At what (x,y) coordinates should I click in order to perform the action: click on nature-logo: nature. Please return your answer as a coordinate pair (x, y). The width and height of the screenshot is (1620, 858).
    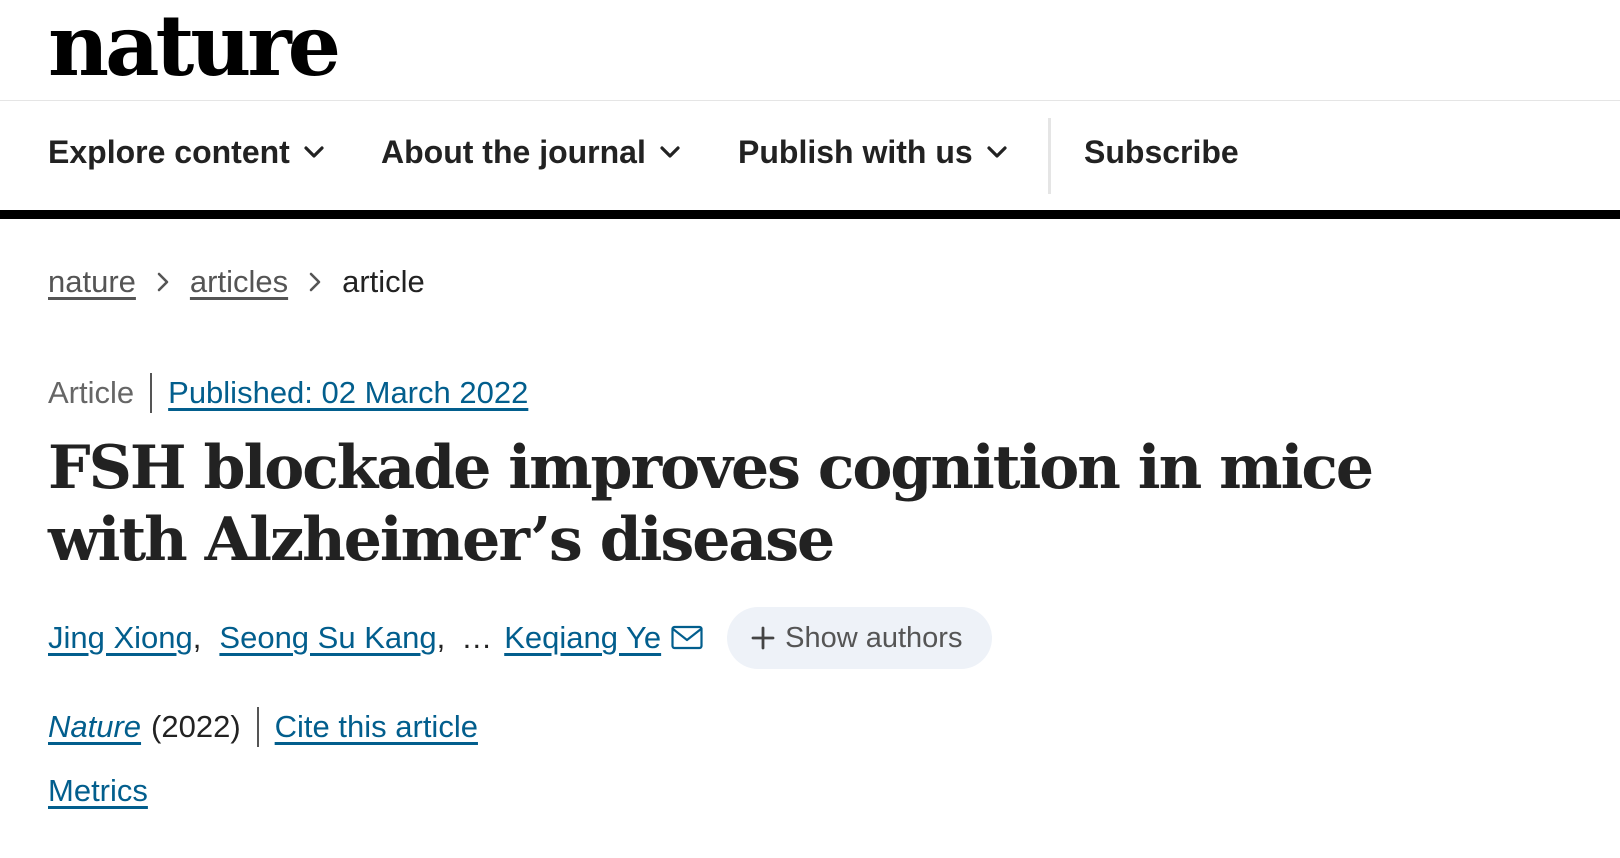
    Looking at the image, I should click on (194, 46).